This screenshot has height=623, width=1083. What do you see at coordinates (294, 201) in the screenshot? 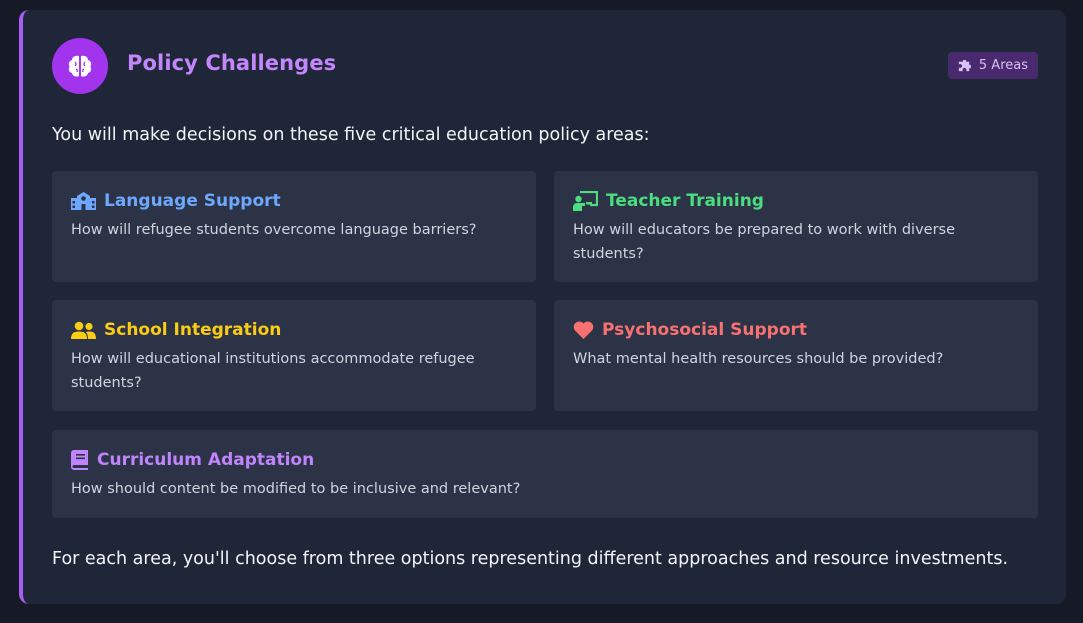
I see `area-card-title-row: Language Support` at bounding box center [294, 201].